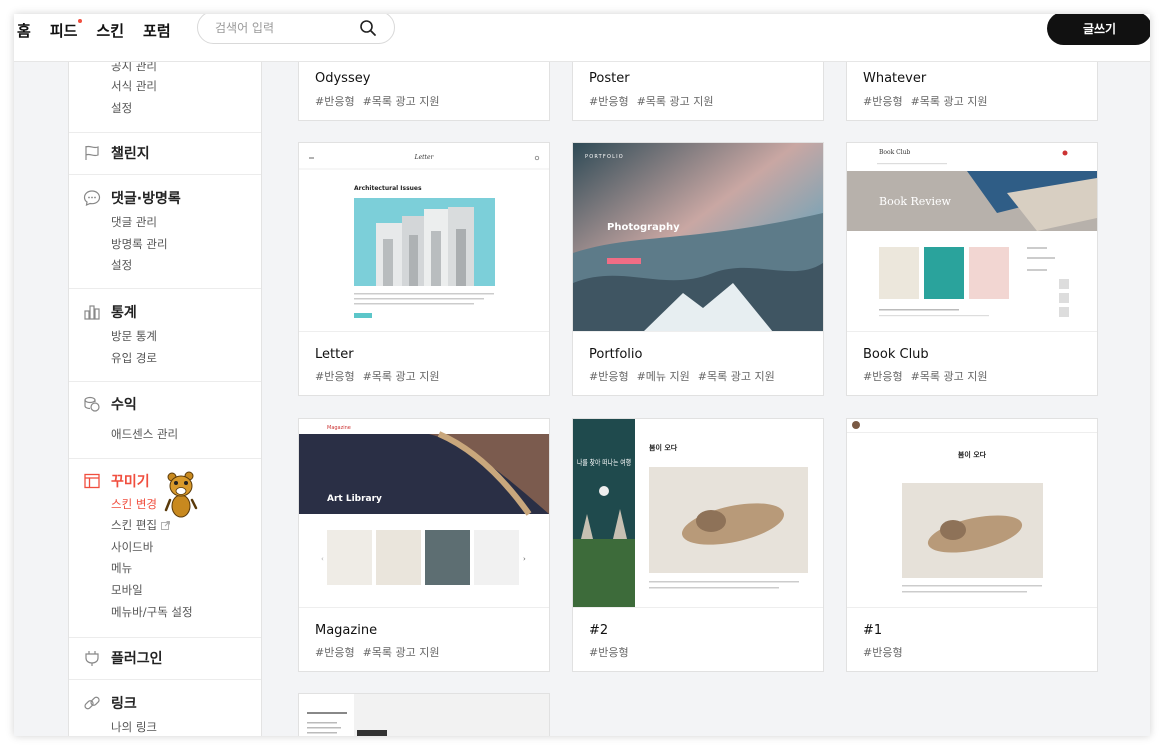  I want to click on sidebar-item-skin-edit: 스킨 편집, so click(140, 525).